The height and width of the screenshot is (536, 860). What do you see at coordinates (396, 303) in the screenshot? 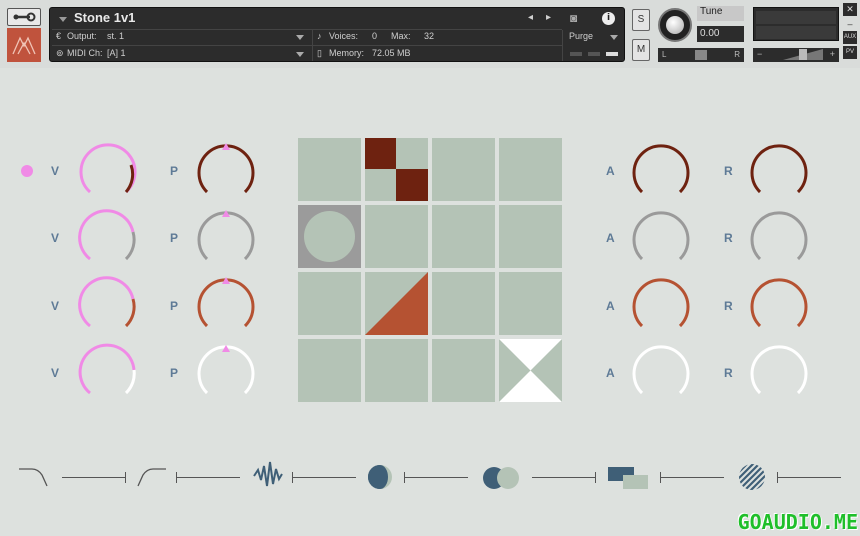
I see `grid-pad-triangle` at bounding box center [396, 303].